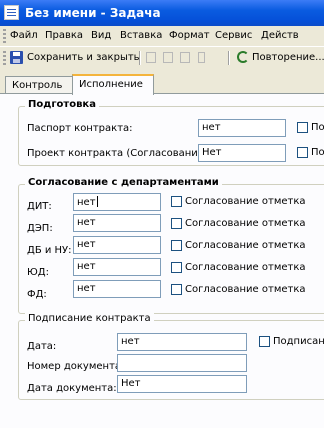 This screenshot has width=324, height=428. I want to click on dept-fd-field: нет, so click(117, 289).